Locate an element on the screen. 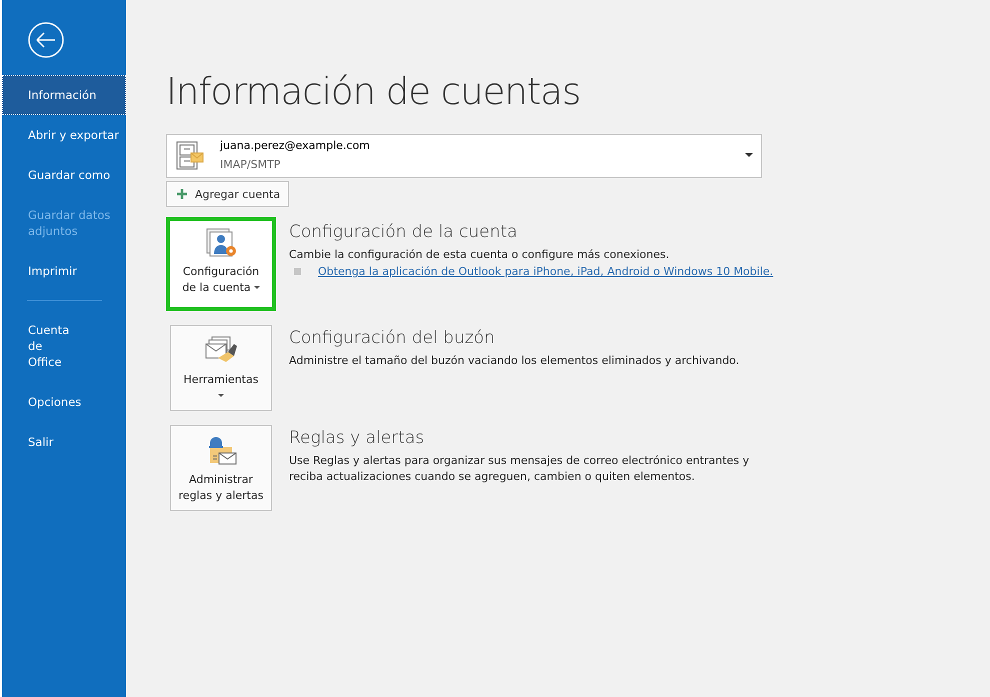  account-dropdown: juana.perez@example.com IMAP/SMTP is located at coordinates (464, 156).